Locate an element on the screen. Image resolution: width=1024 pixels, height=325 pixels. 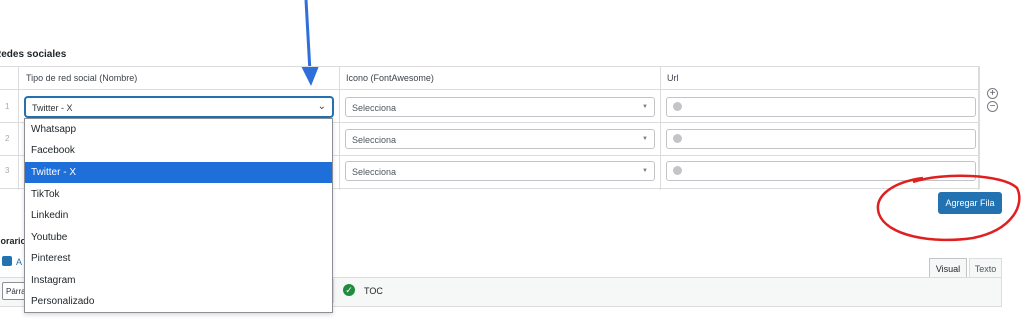
remove-row-icon: − is located at coordinates (992, 106).